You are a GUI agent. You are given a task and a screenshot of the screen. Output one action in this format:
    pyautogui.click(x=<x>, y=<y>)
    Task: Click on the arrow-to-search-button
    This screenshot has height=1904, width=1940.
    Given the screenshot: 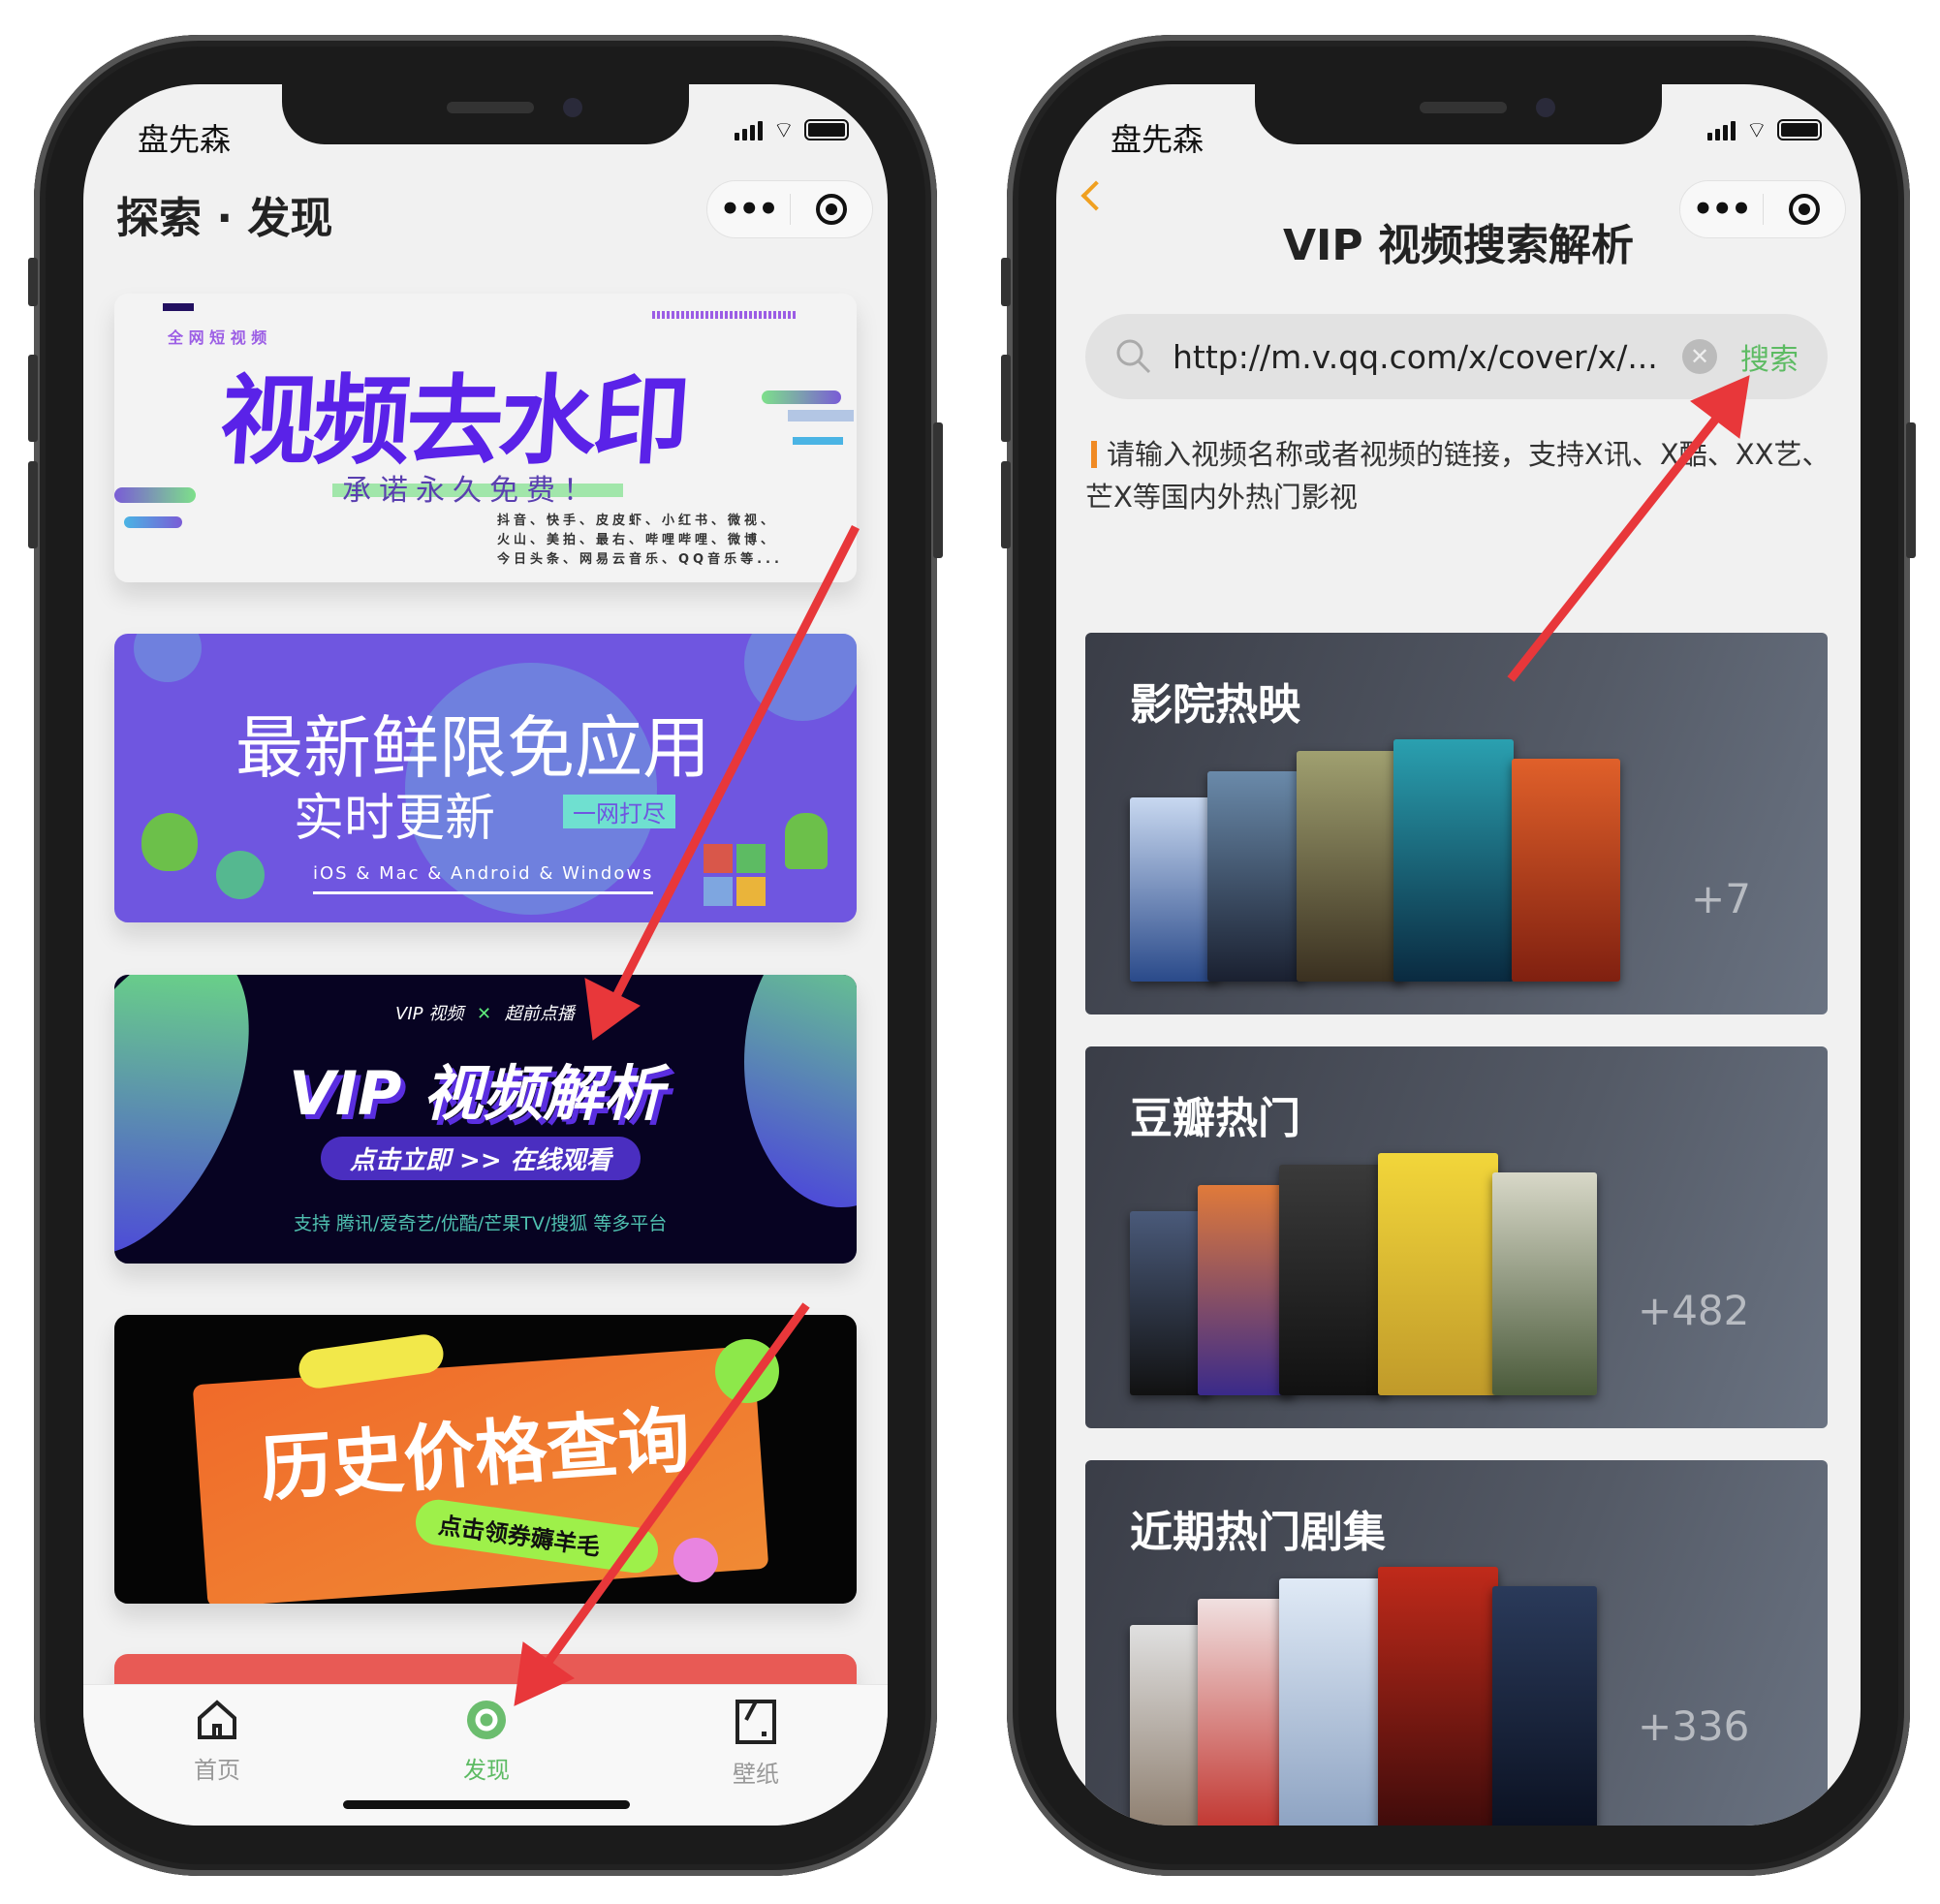 What is the action you would take?
    pyautogui.click(x=1629, y=528)
    